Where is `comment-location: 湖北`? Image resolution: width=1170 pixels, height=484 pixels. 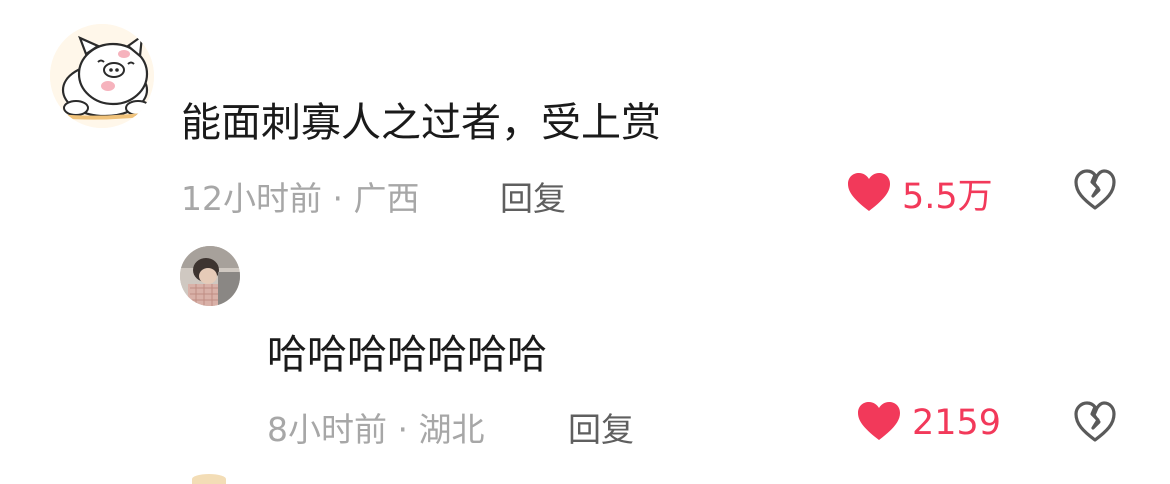 comment-location: 湖北 is located at coordinates (451, 429).